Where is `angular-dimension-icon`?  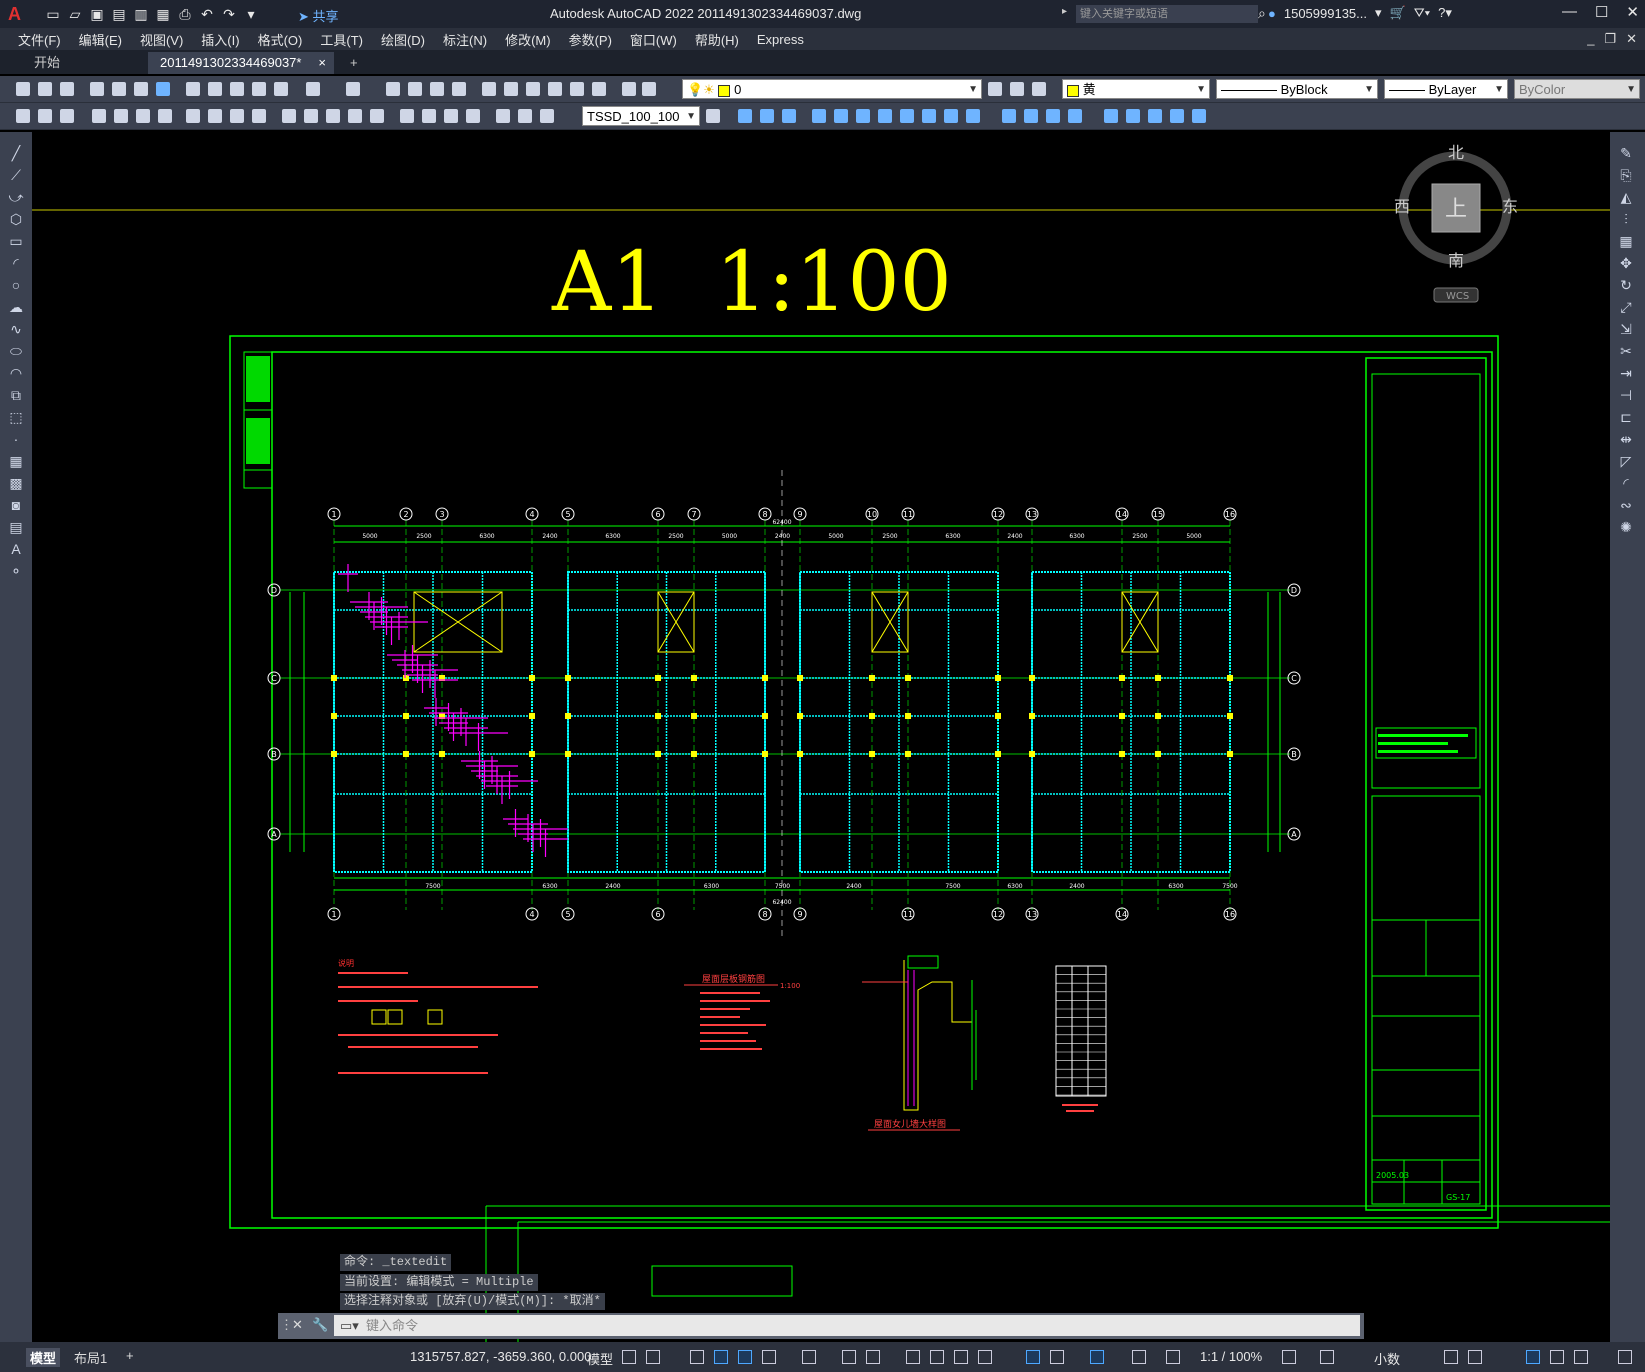 angular-dimension-icon is located at coordinates (259, 116).